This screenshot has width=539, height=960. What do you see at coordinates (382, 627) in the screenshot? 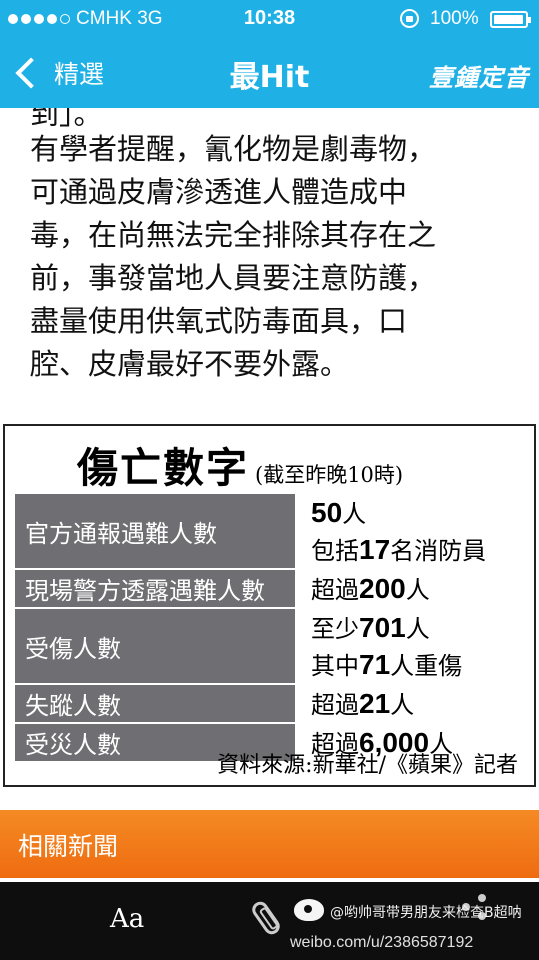
I see `row-number: 701` at bounding box center [382, 627].